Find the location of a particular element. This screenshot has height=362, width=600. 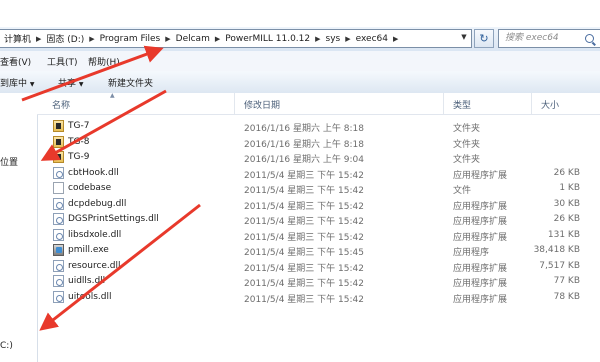

file-modified-date: 2016/1/16 星期六 上午 9:04 is located at coordinates (304, 160).